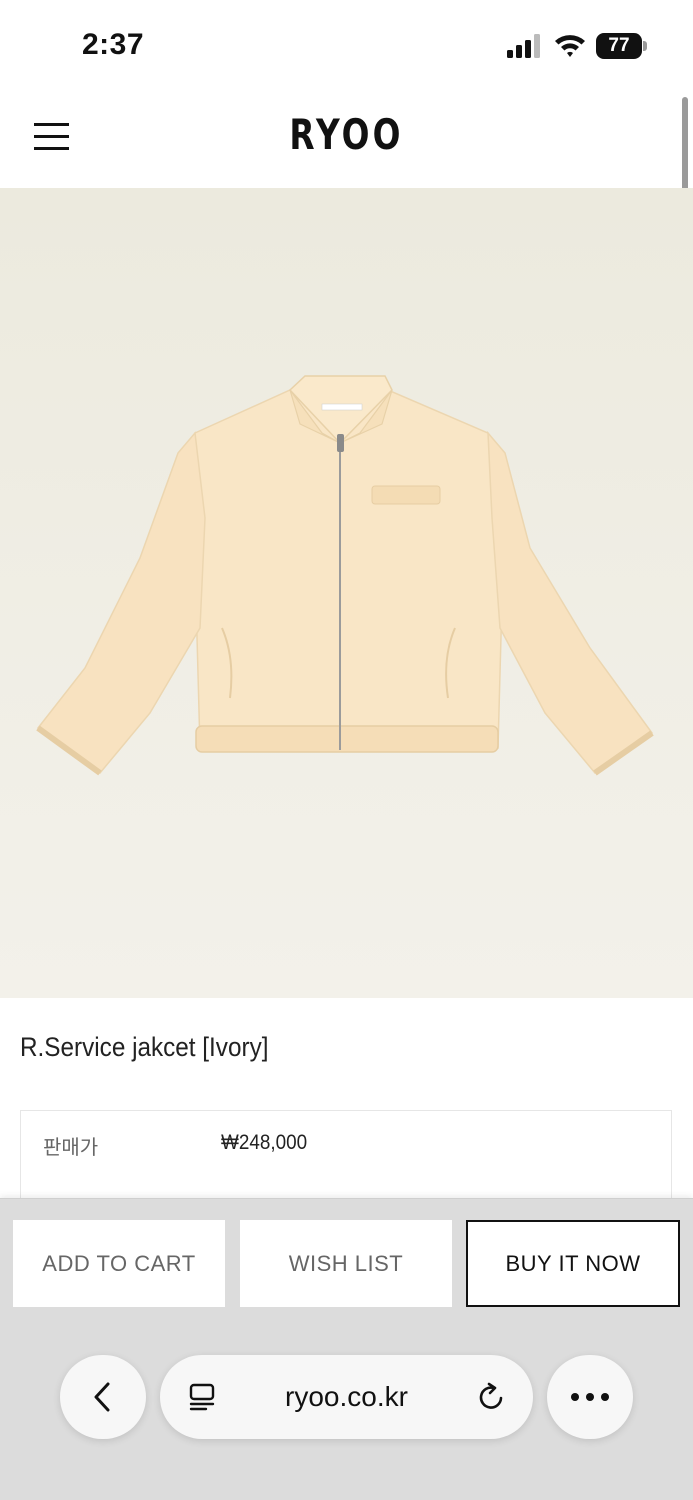 The width and height of the screenshot is (693, 1500). Describe the element at coordinates (570, 46) in the screenshot. I see `wifi-icon` at that location.